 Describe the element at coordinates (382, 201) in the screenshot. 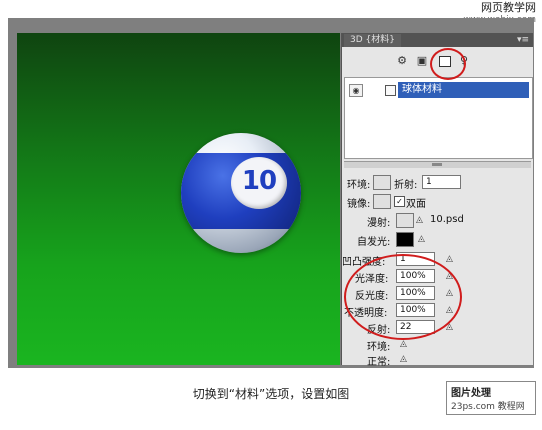

I see `mirror-swatch` at that location.